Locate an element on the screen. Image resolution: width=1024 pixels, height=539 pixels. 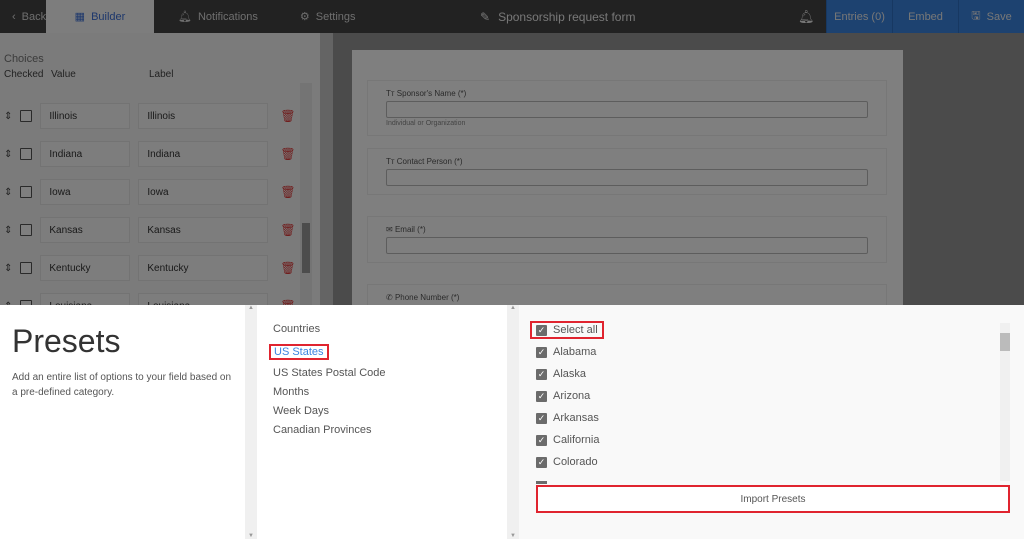
preset-category: US States is located at coordinates (299, 352).